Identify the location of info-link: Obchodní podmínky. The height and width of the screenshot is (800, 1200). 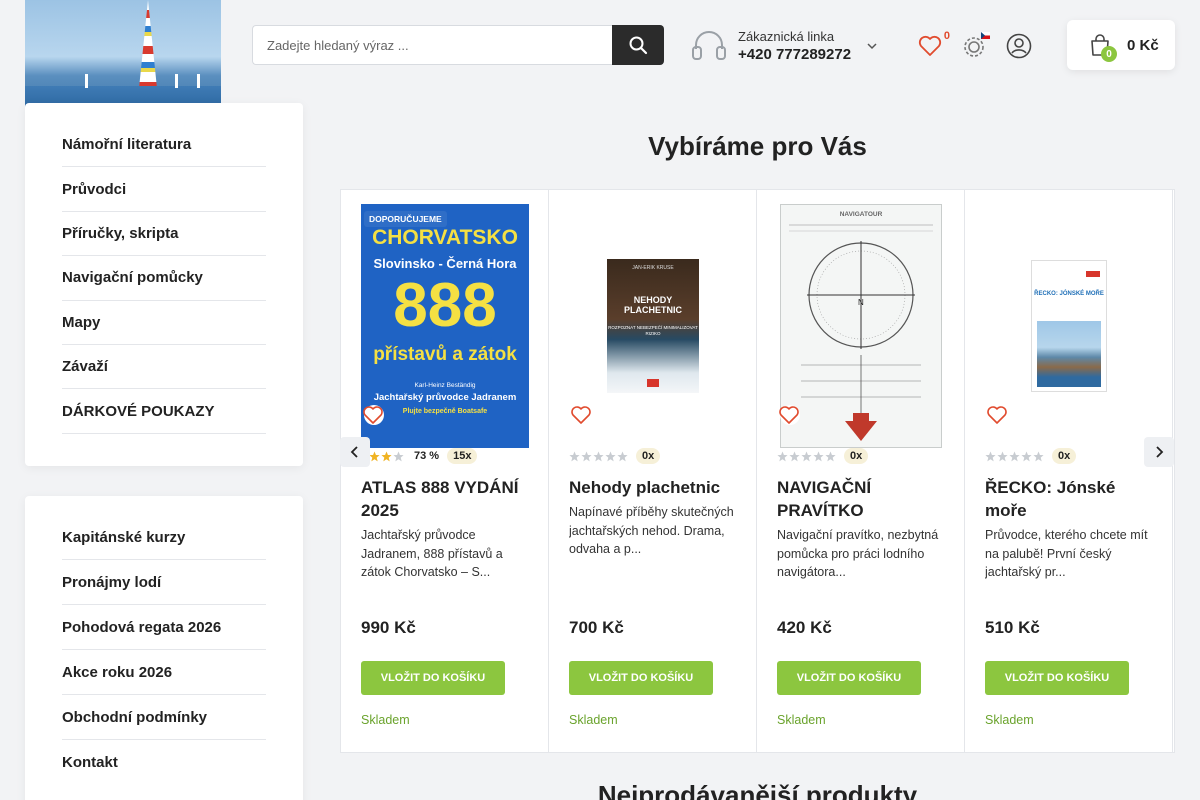
(164, 717).